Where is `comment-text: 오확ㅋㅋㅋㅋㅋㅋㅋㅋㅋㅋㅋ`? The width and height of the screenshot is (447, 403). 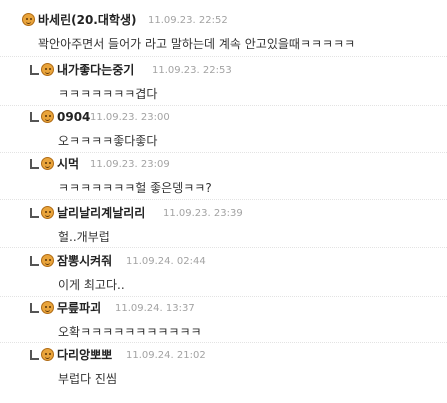 comment-text: 오확ㅋㅋㅋㅋㅋㅋㅋㅋㅋㅋㅋ is located at coordinates (130, 332).